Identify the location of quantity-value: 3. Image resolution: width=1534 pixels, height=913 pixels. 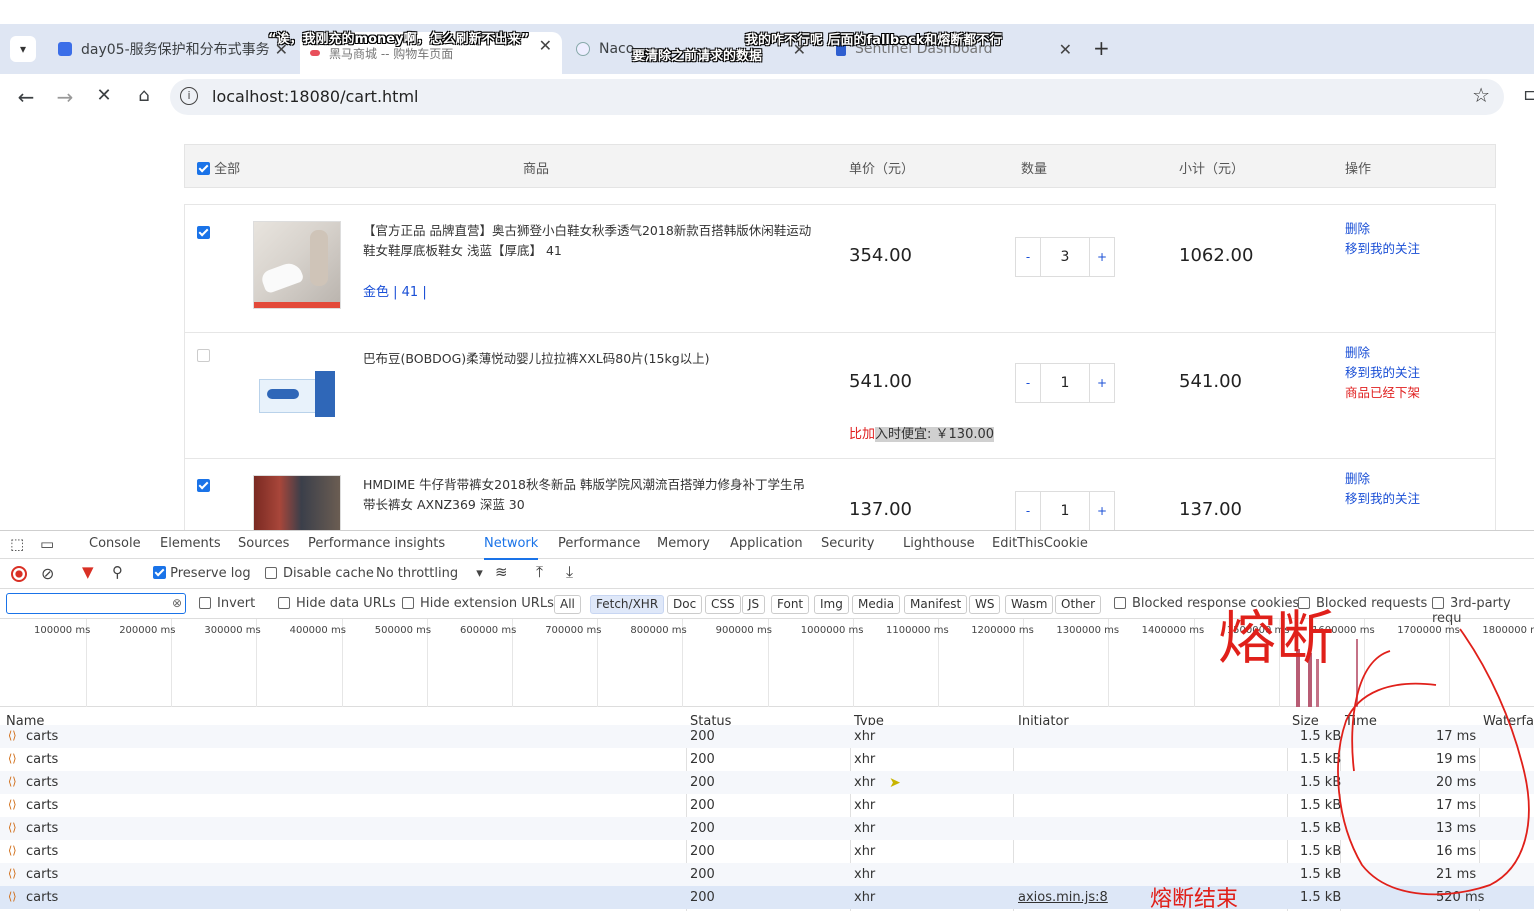
(1065, 257).